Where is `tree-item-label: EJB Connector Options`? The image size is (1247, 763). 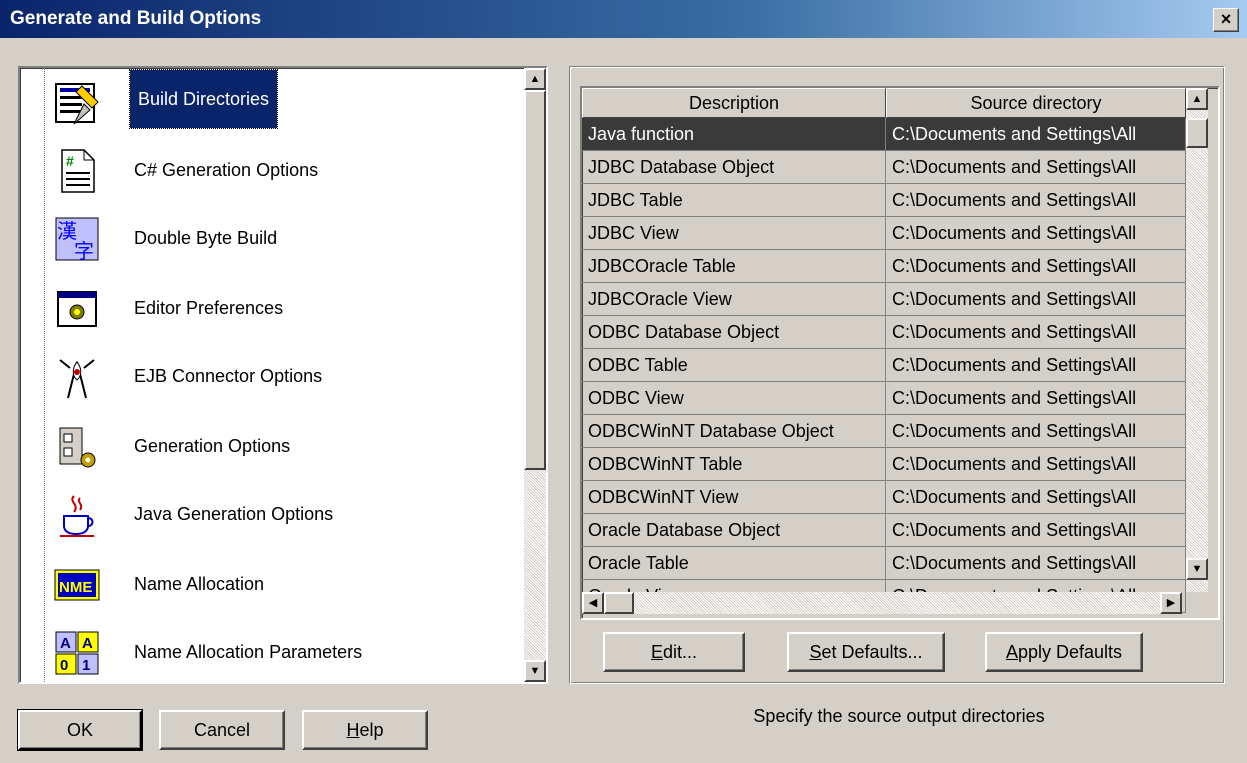 tree-item-label: EJB Connector Options is located at coordinates (228, 376).